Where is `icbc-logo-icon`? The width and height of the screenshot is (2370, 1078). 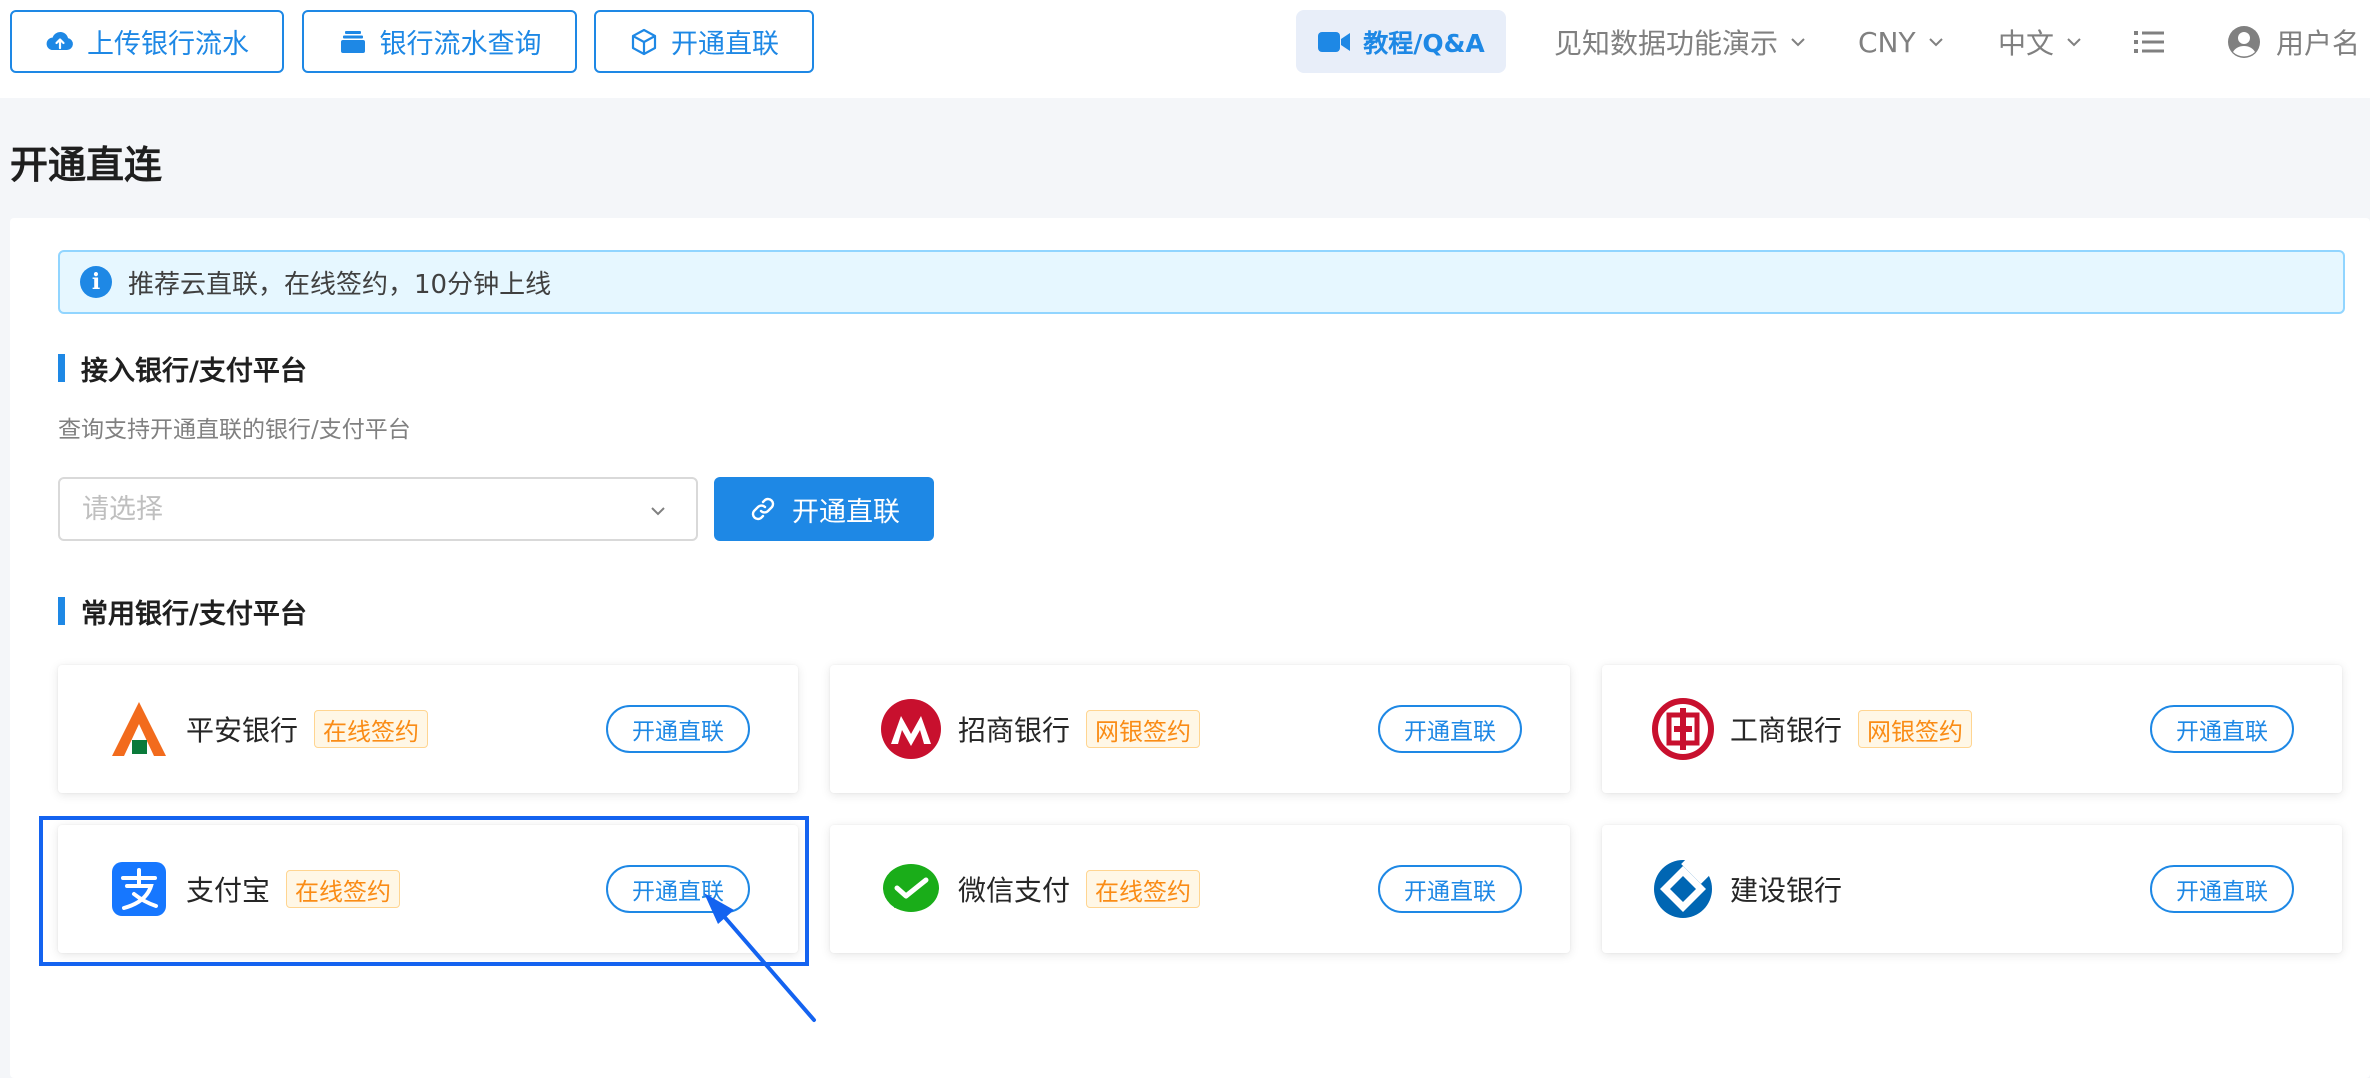
icbc-logo-icon is located at coordinates (1683, 729).